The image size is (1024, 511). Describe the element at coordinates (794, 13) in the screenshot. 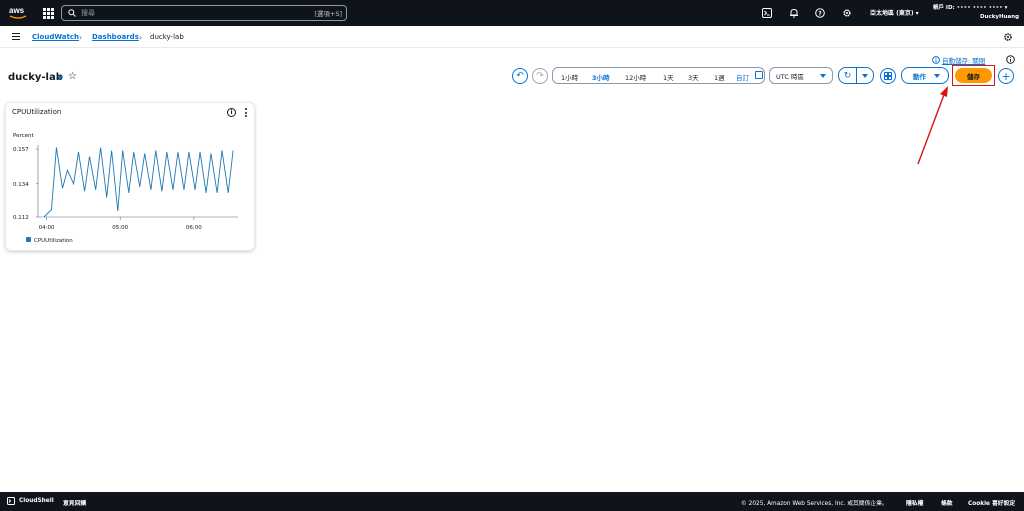

I see `notifications-bell-icon` at that location.